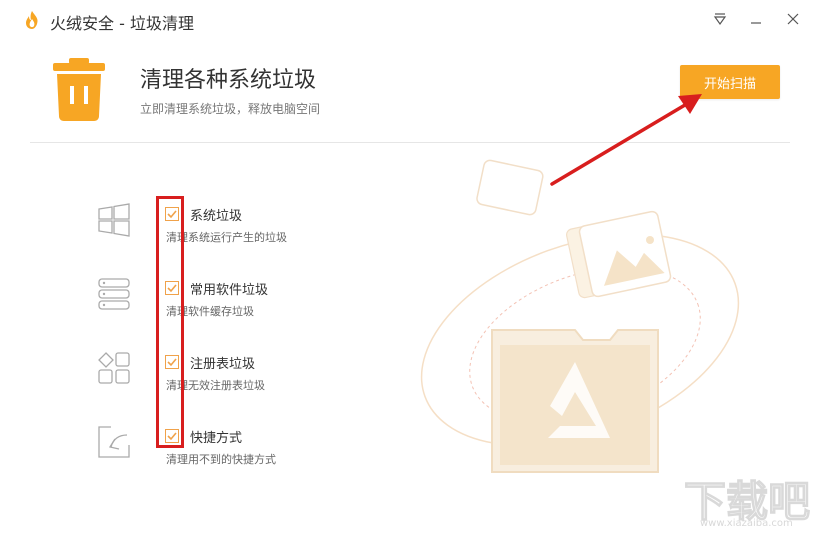 This screenshot has height=540, width=820. Describe the element at coordinates (114, 368) in the screenshot. I see `registry-icon` at that location.